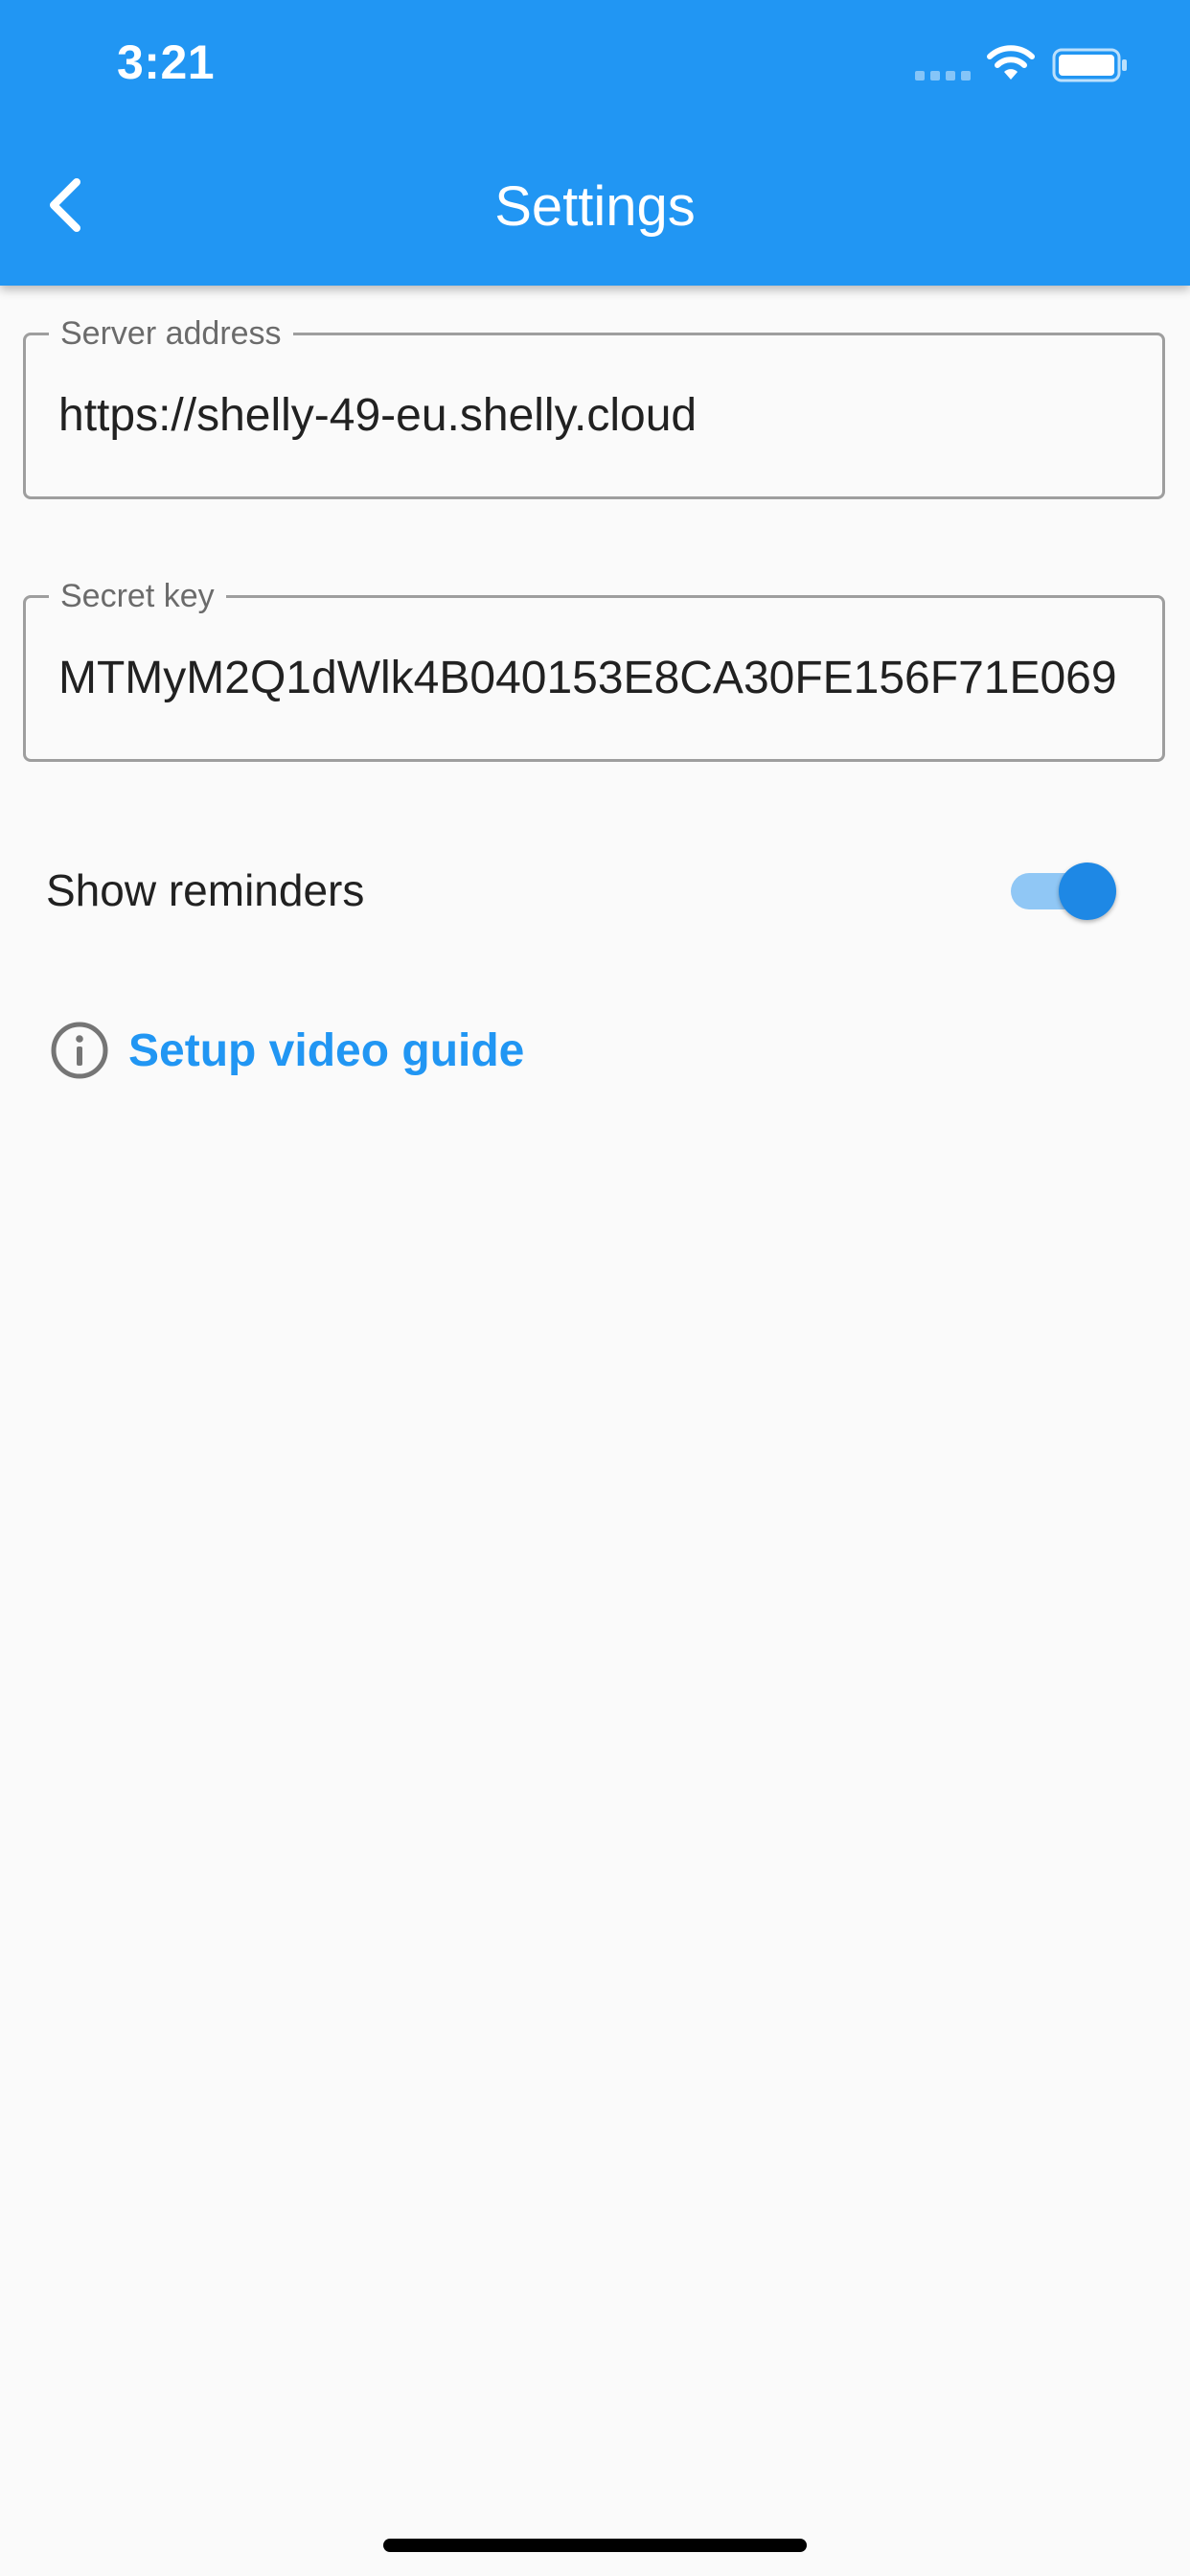 The height and width of the screenshot is (2576, 1190). What do you see at coordinates (171, 333) in the screenshot?
I see `server-address-label: Server address` at bounding box center [171, 333].